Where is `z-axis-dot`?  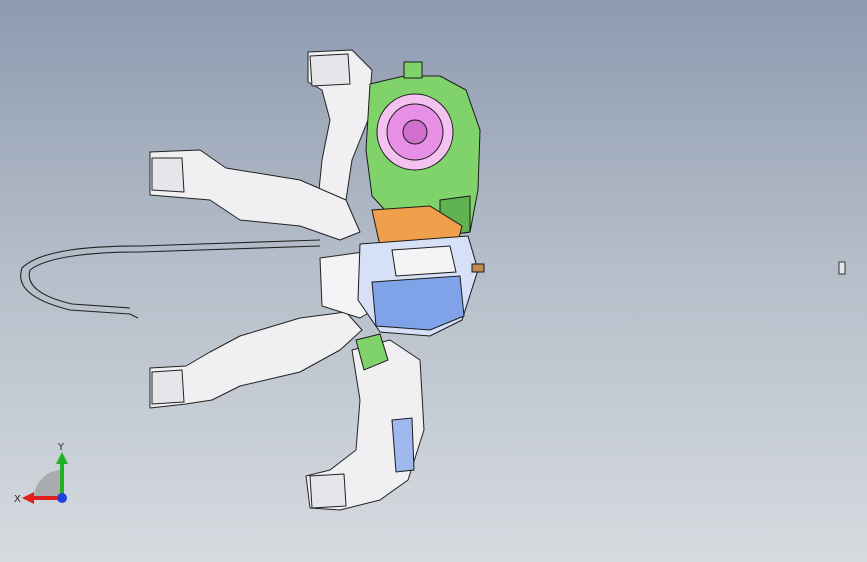 z-axis-dot is located at coordinates (62, 498).